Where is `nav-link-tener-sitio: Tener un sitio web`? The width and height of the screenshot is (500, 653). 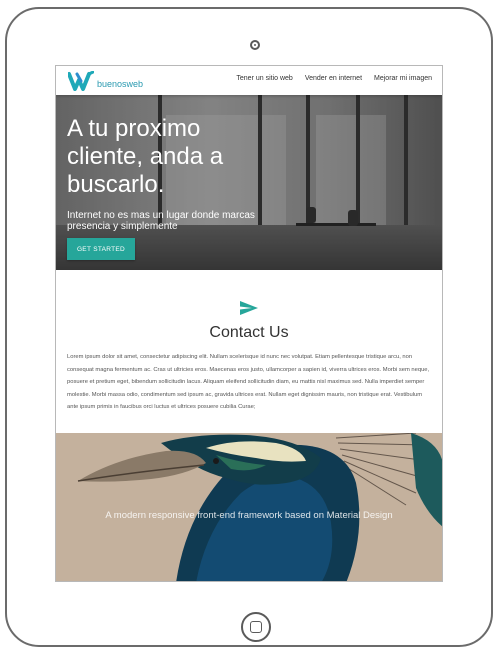
nav-link-tener-sitio: Tener un sitio web is located at coordinates (264, 78).